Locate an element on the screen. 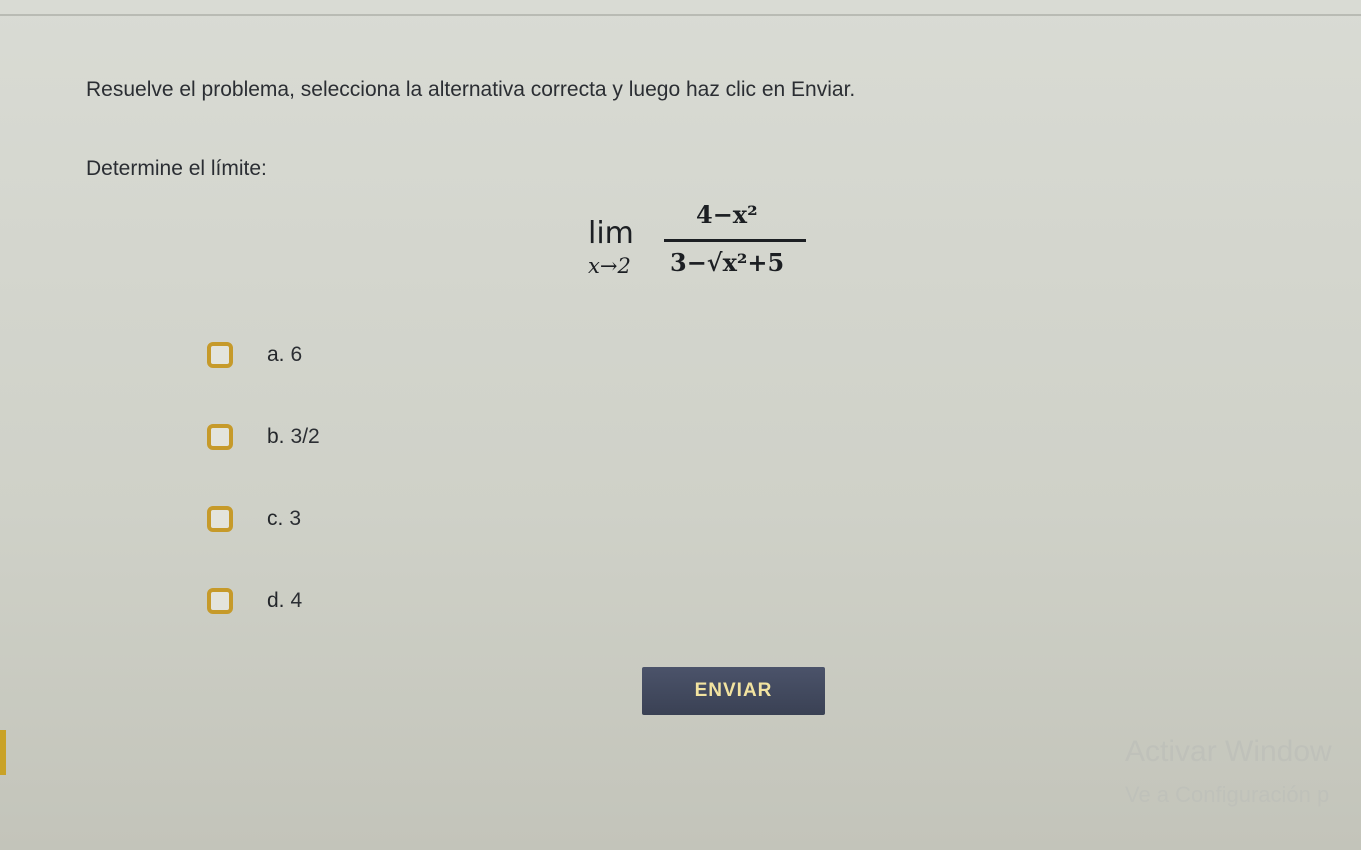  answer-options: a. 6 b. 3/2 c. 3 d. 4 is located at coordinates (263, 499).